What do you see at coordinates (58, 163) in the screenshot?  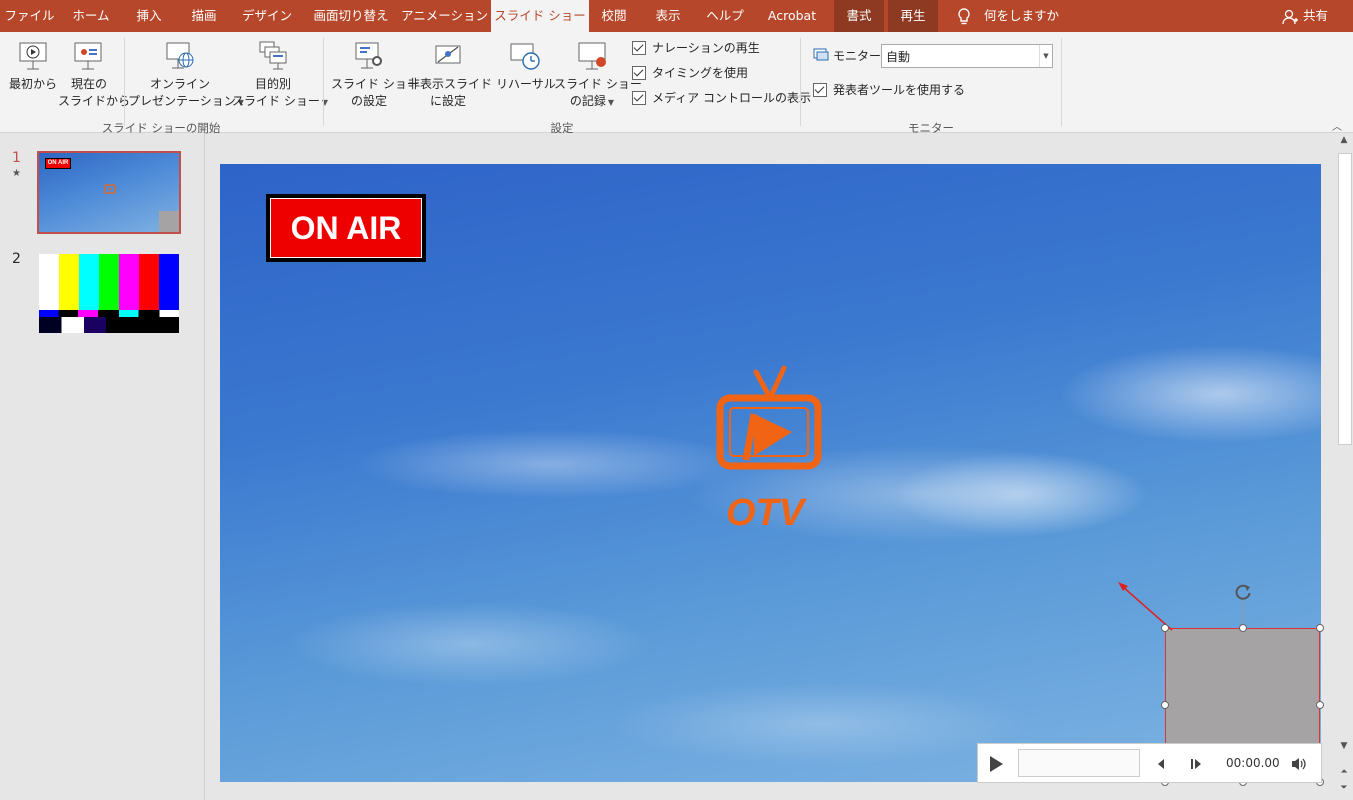 I see `on-air-mini: ON AIR` at bounding box center [58, 163].